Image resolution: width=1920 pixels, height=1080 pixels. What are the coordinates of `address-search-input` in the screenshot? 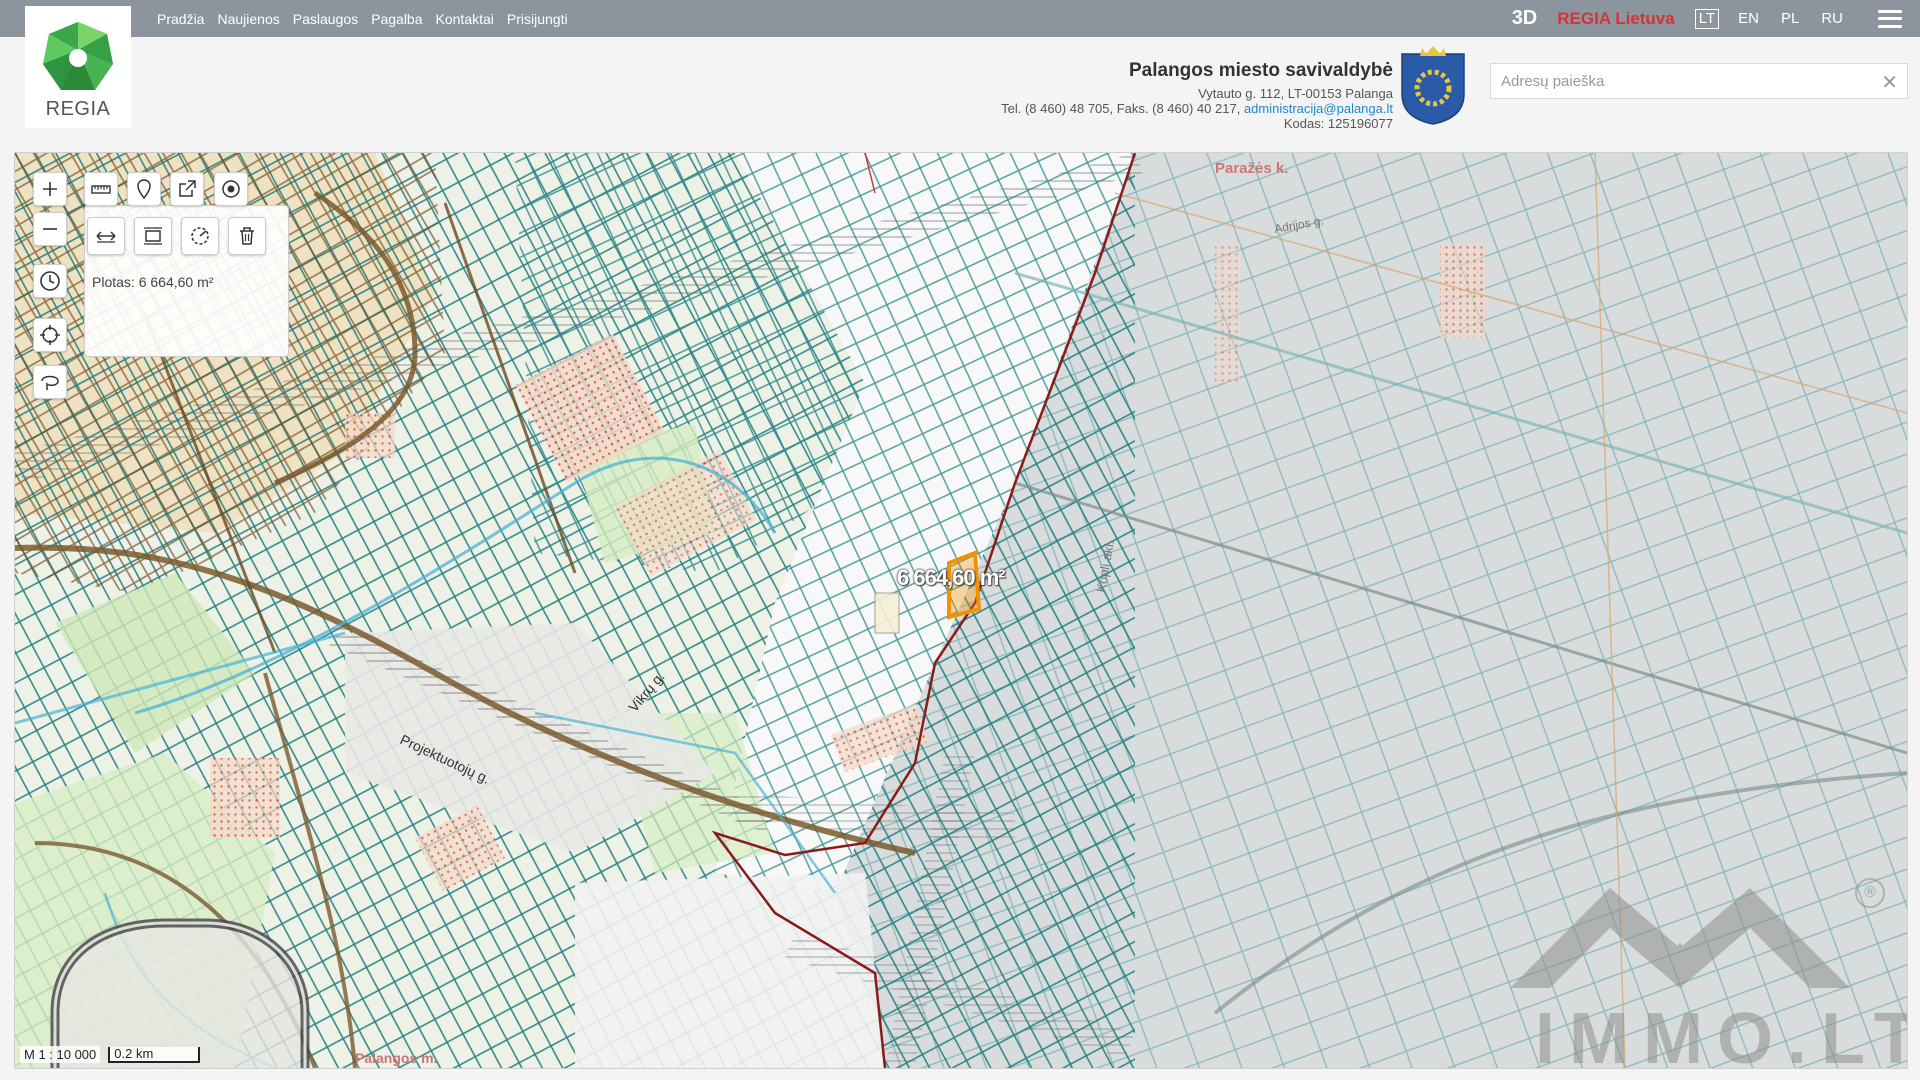 It's located at (1686, 81).